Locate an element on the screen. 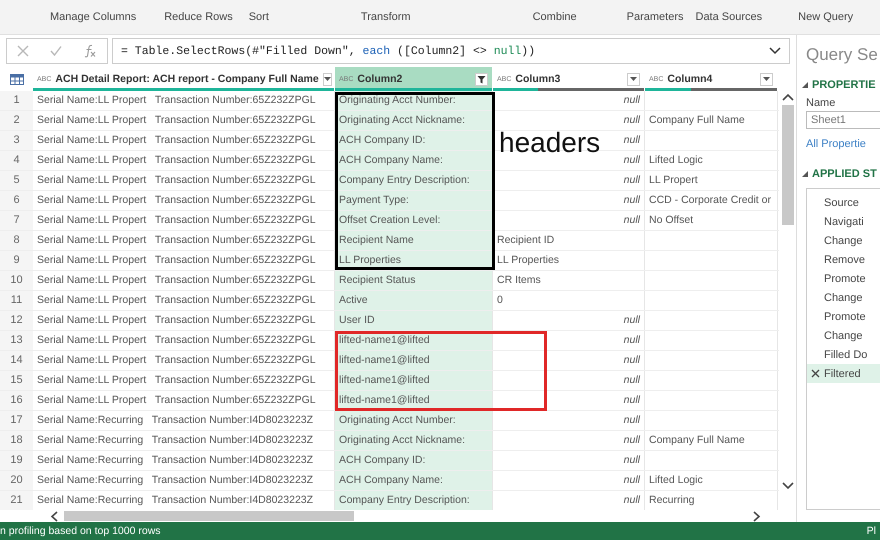  row-number: 14 is located at coordinates (16, 360).